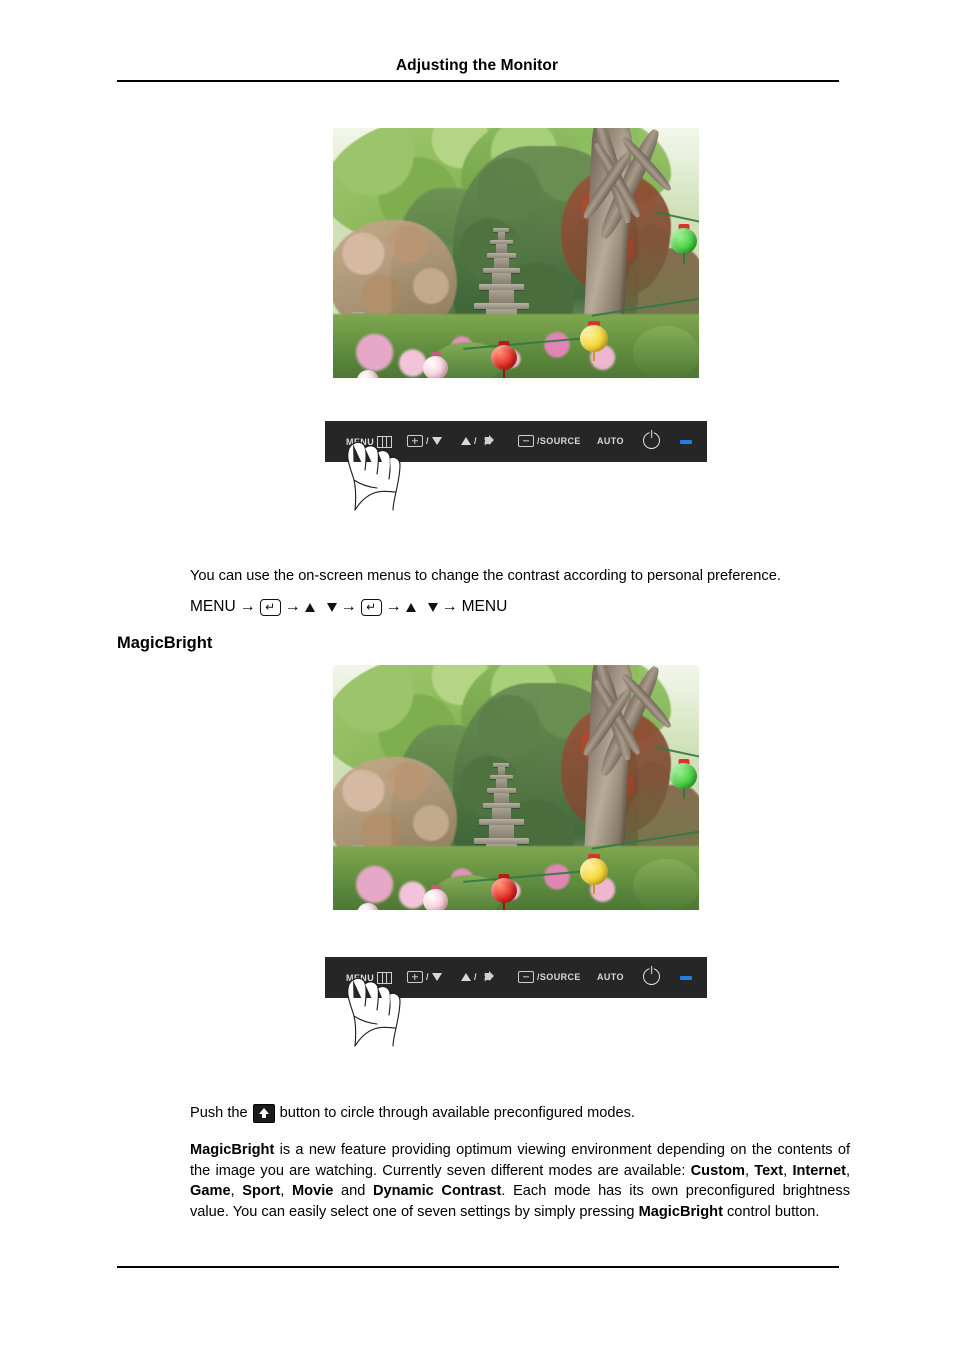 Image resolution: width=954 pixels, height=1350 pixels. Describe the element at coordinates (261, 1191) in the screenshot. I see `magicbright-mode: Sport` at that location.